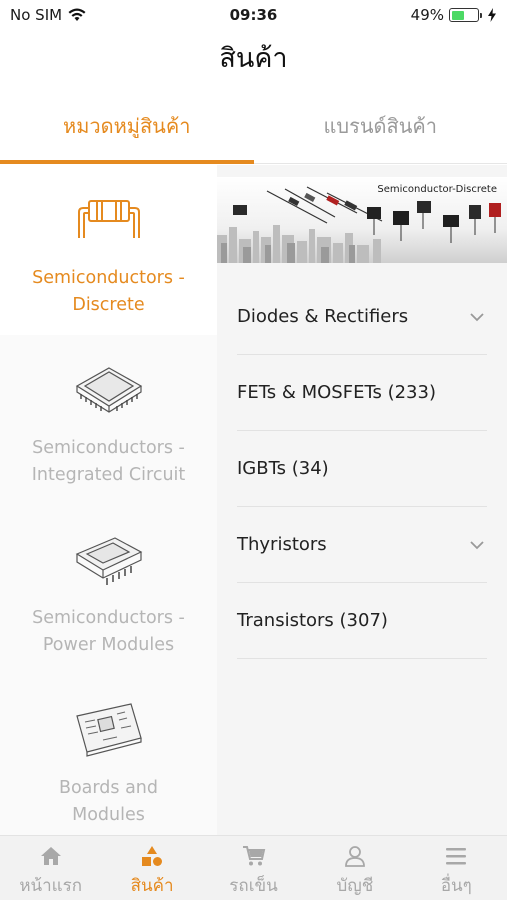 The height and width of the screenshot is (900, 507). What do you see at coordinates (253, 886) in the screenshot?
I see `bottom-tab-label: รถเข็น` at bounding box center [253, 886].